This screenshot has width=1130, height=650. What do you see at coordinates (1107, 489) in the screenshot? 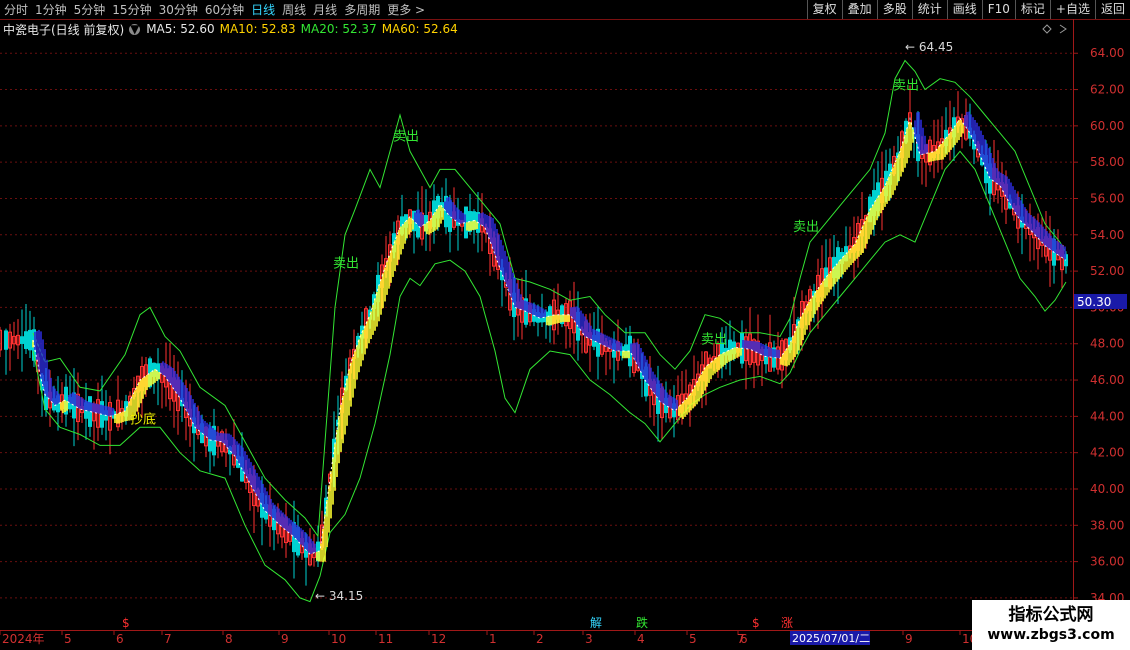
I see `y-tick-label: 40.00` at bounding box center [1107, 489].